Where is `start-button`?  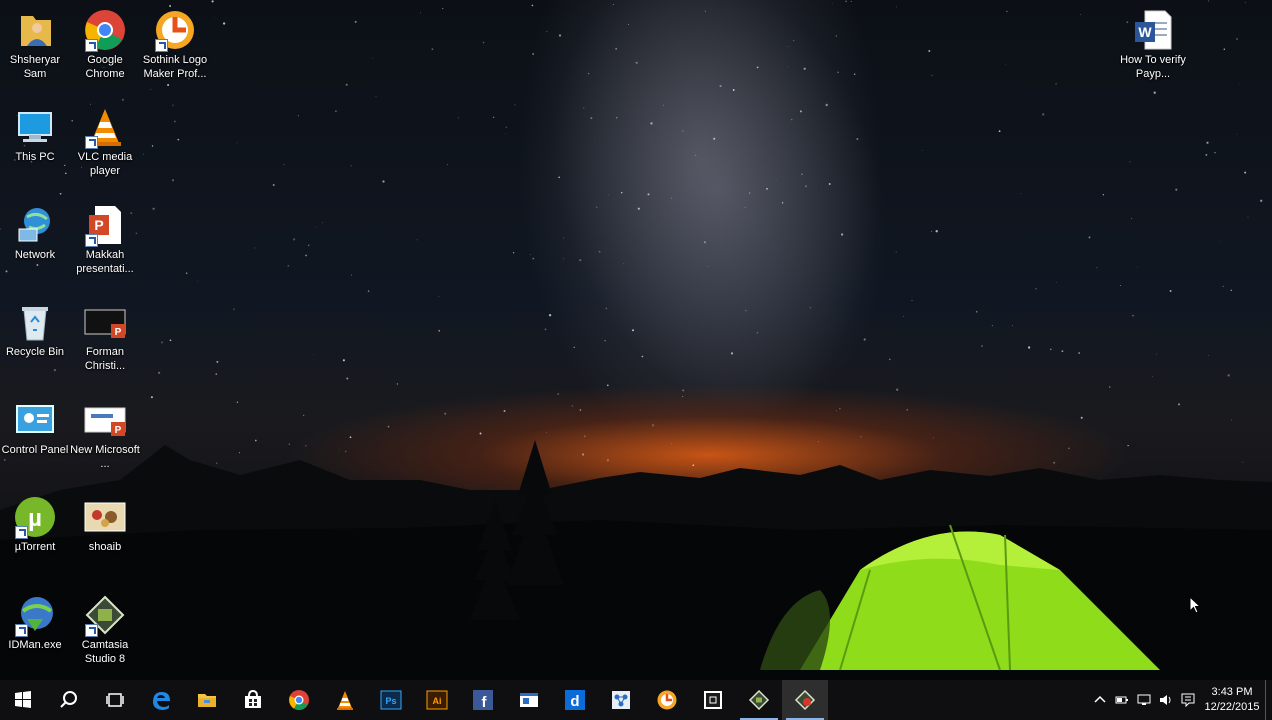 start-button is located at coordinates (23, 700).